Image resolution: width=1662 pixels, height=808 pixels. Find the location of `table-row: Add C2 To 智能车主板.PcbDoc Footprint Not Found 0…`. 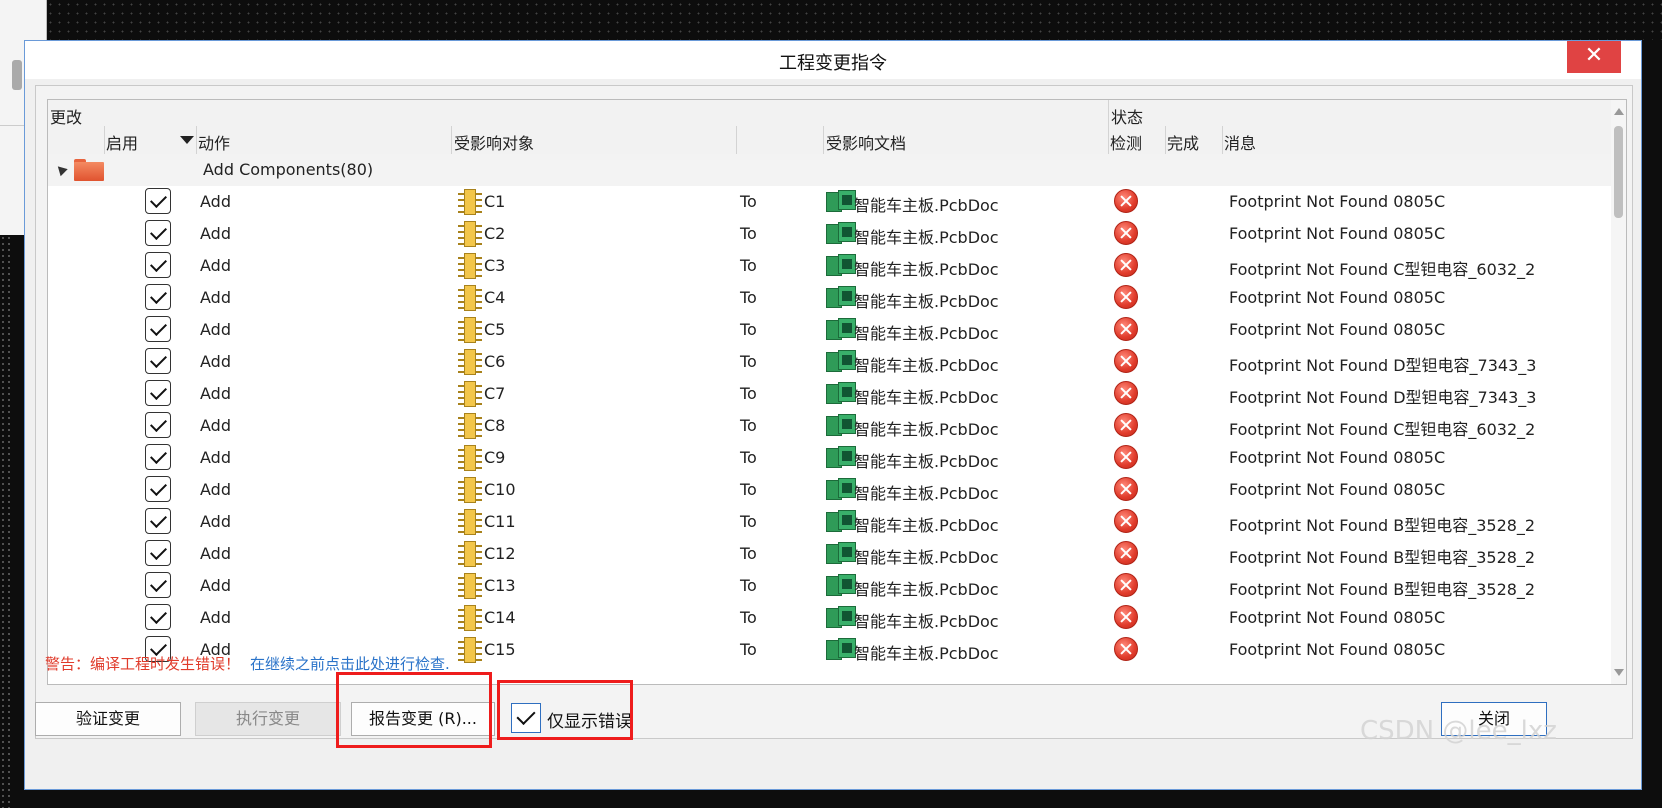

table-row: Add C2 To 智能车主板.PcbDoc Footprint Not Found 0… is located at coordinates (830, 234).